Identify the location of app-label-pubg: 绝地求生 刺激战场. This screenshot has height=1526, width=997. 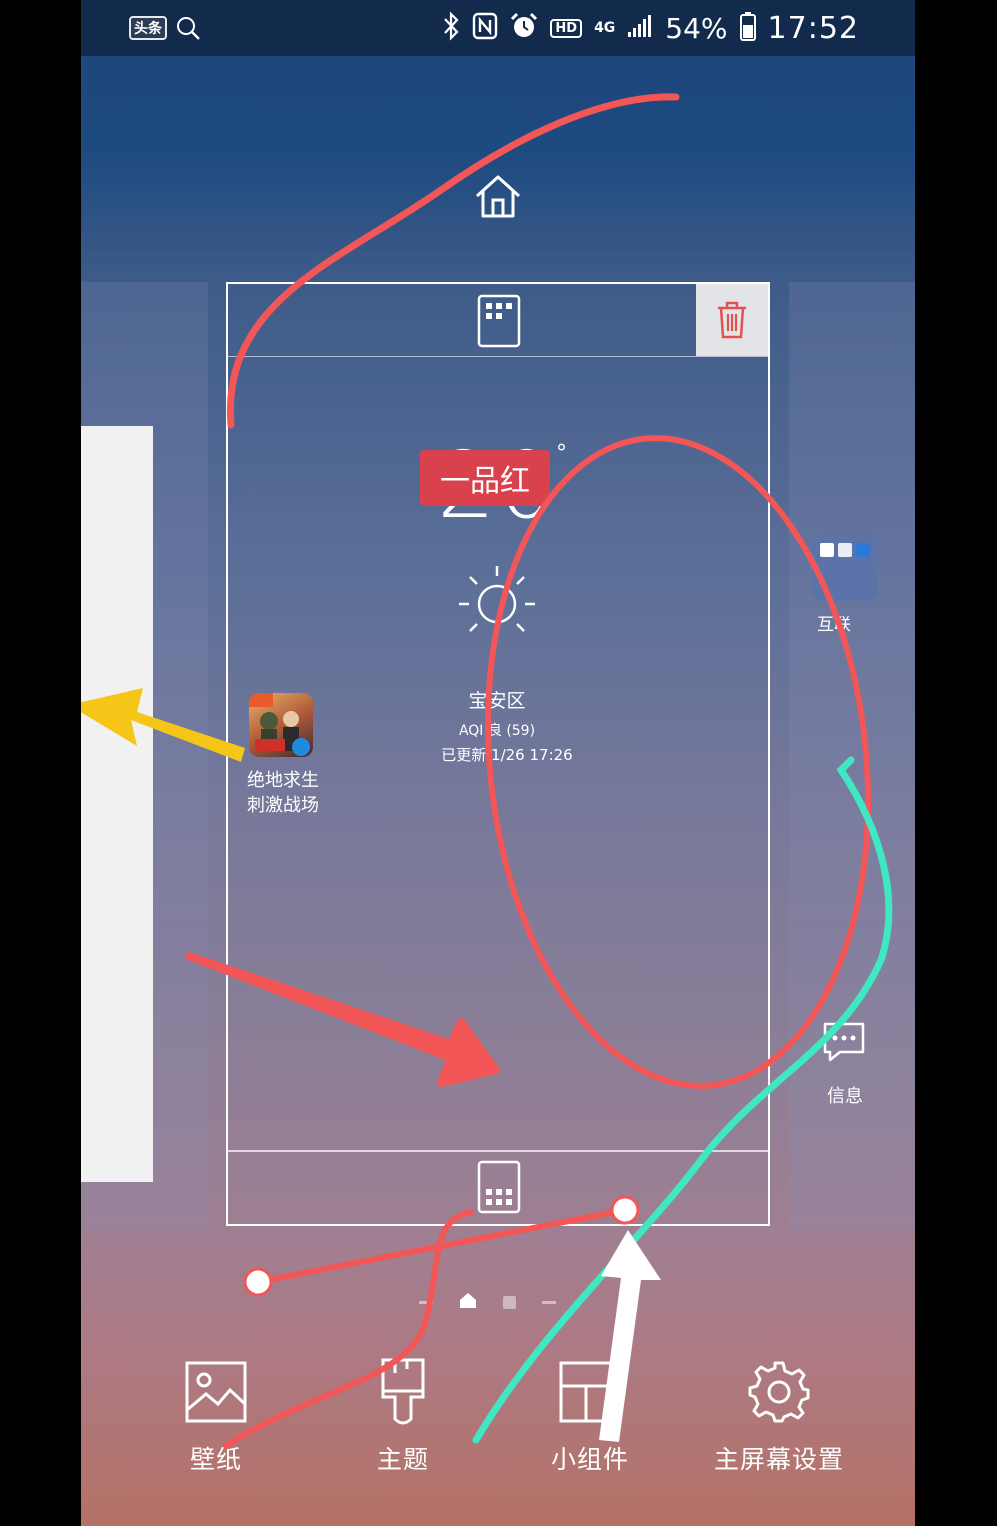
(283, 793).